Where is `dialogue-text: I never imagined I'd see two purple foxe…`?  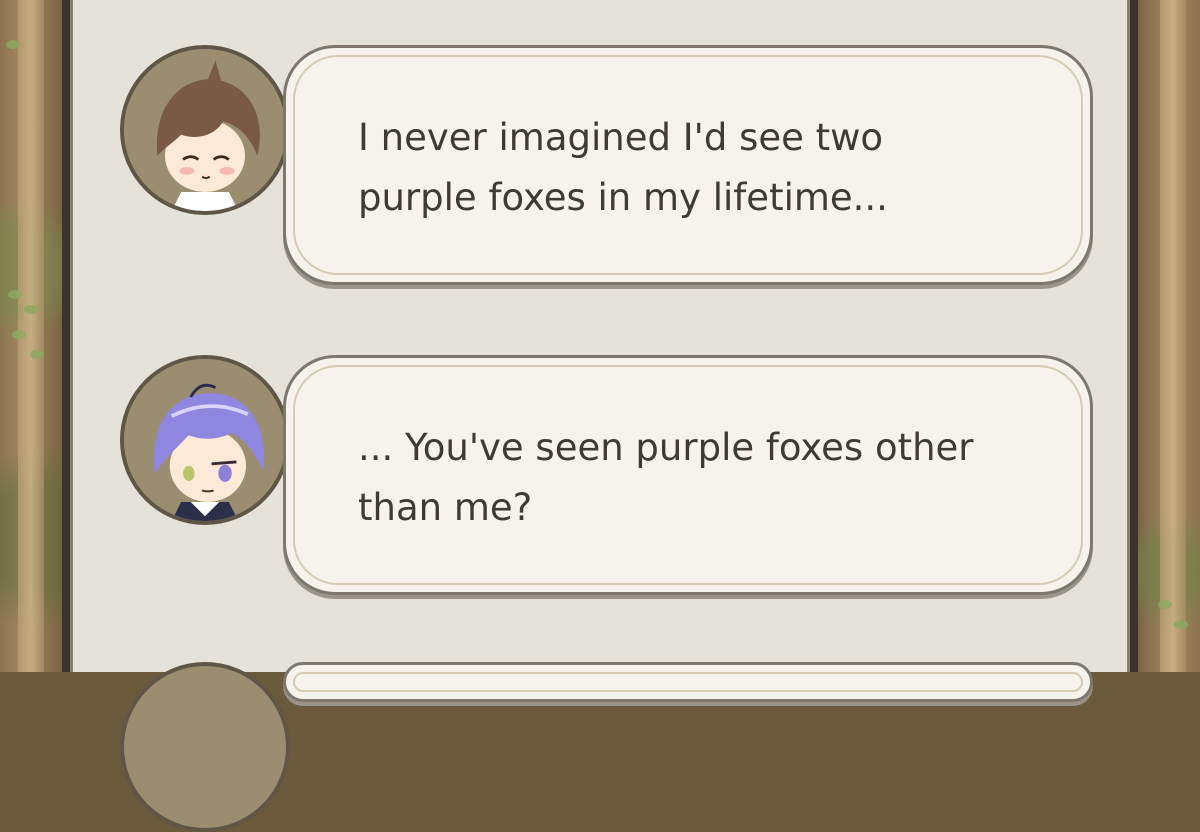
dialogue-text: I never imagined I'd see two purple foxe… is located at coordinates (623, 167).